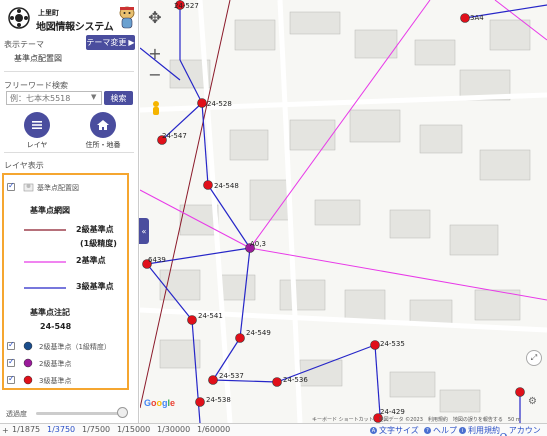 The height and width of the screenshot is (436, 547). I want to click on home-icon, so click(103, 125).